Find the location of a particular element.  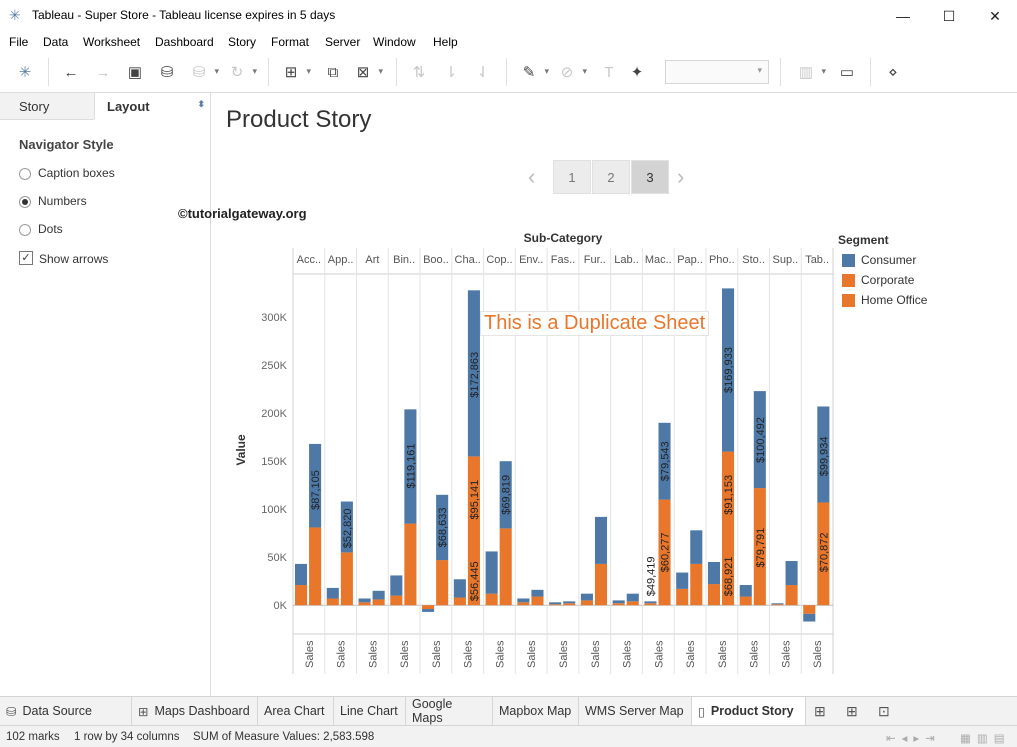

save-icon: ▣ is located at coordinates (135, 72).